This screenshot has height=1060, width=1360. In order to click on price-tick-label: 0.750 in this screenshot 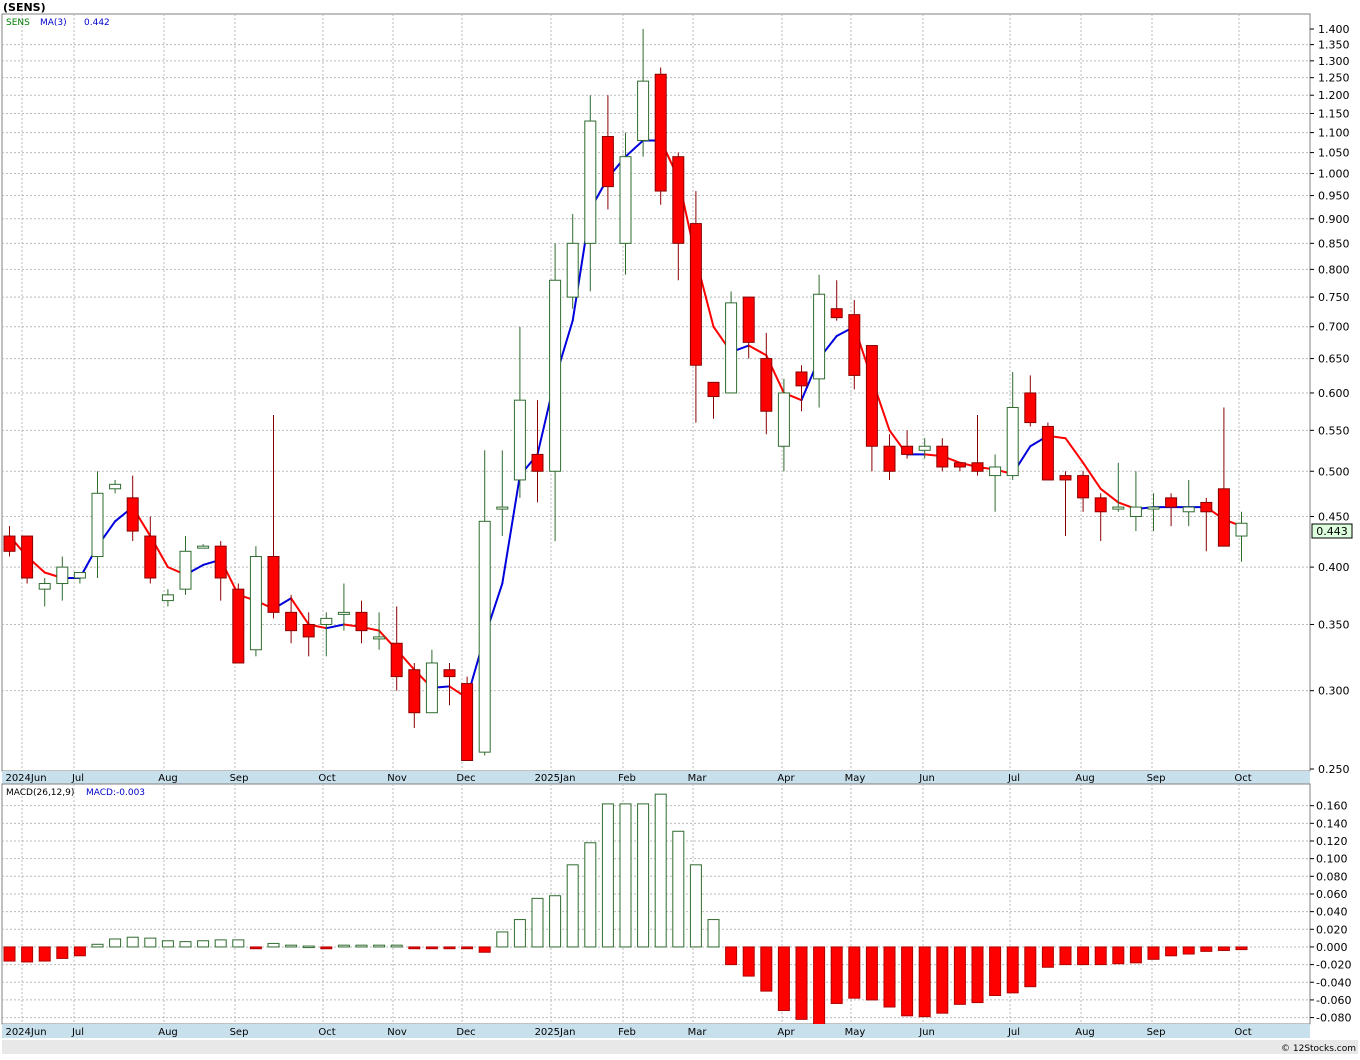, I will do `click(1334, 297)`.